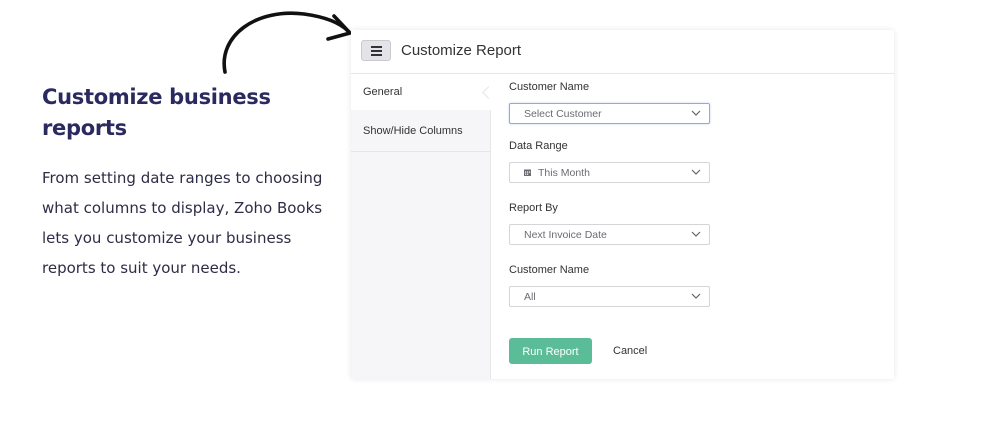 The image size is (1005, 441). What do you see at coordinates (549, 87) in the screenshot?
I see `customer-name-label: Customer Name` at bounding box center [549, 87].